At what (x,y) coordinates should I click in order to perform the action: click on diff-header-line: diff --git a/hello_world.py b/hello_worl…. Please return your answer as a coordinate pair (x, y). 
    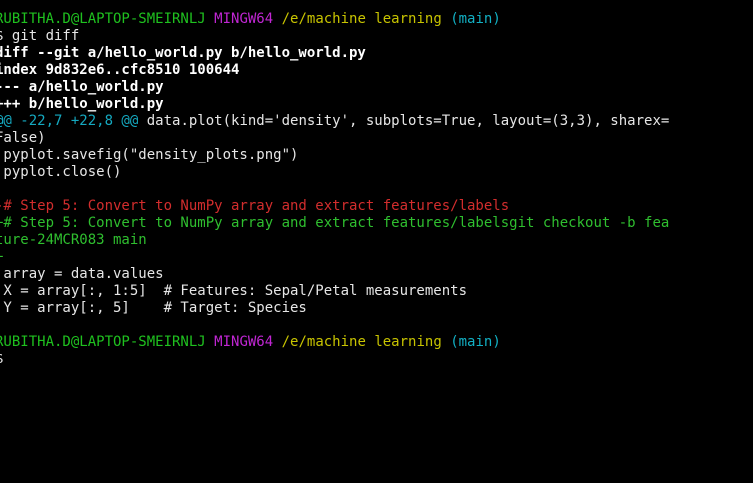
    Looking at the image, I should click on (183, 53).